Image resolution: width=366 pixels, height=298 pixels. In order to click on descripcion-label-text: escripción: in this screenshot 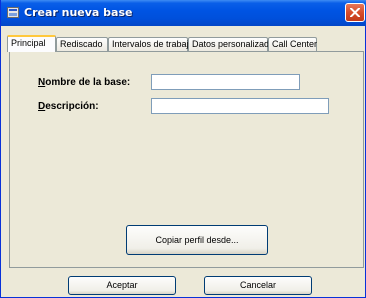, I will do `click(72, 106)`.